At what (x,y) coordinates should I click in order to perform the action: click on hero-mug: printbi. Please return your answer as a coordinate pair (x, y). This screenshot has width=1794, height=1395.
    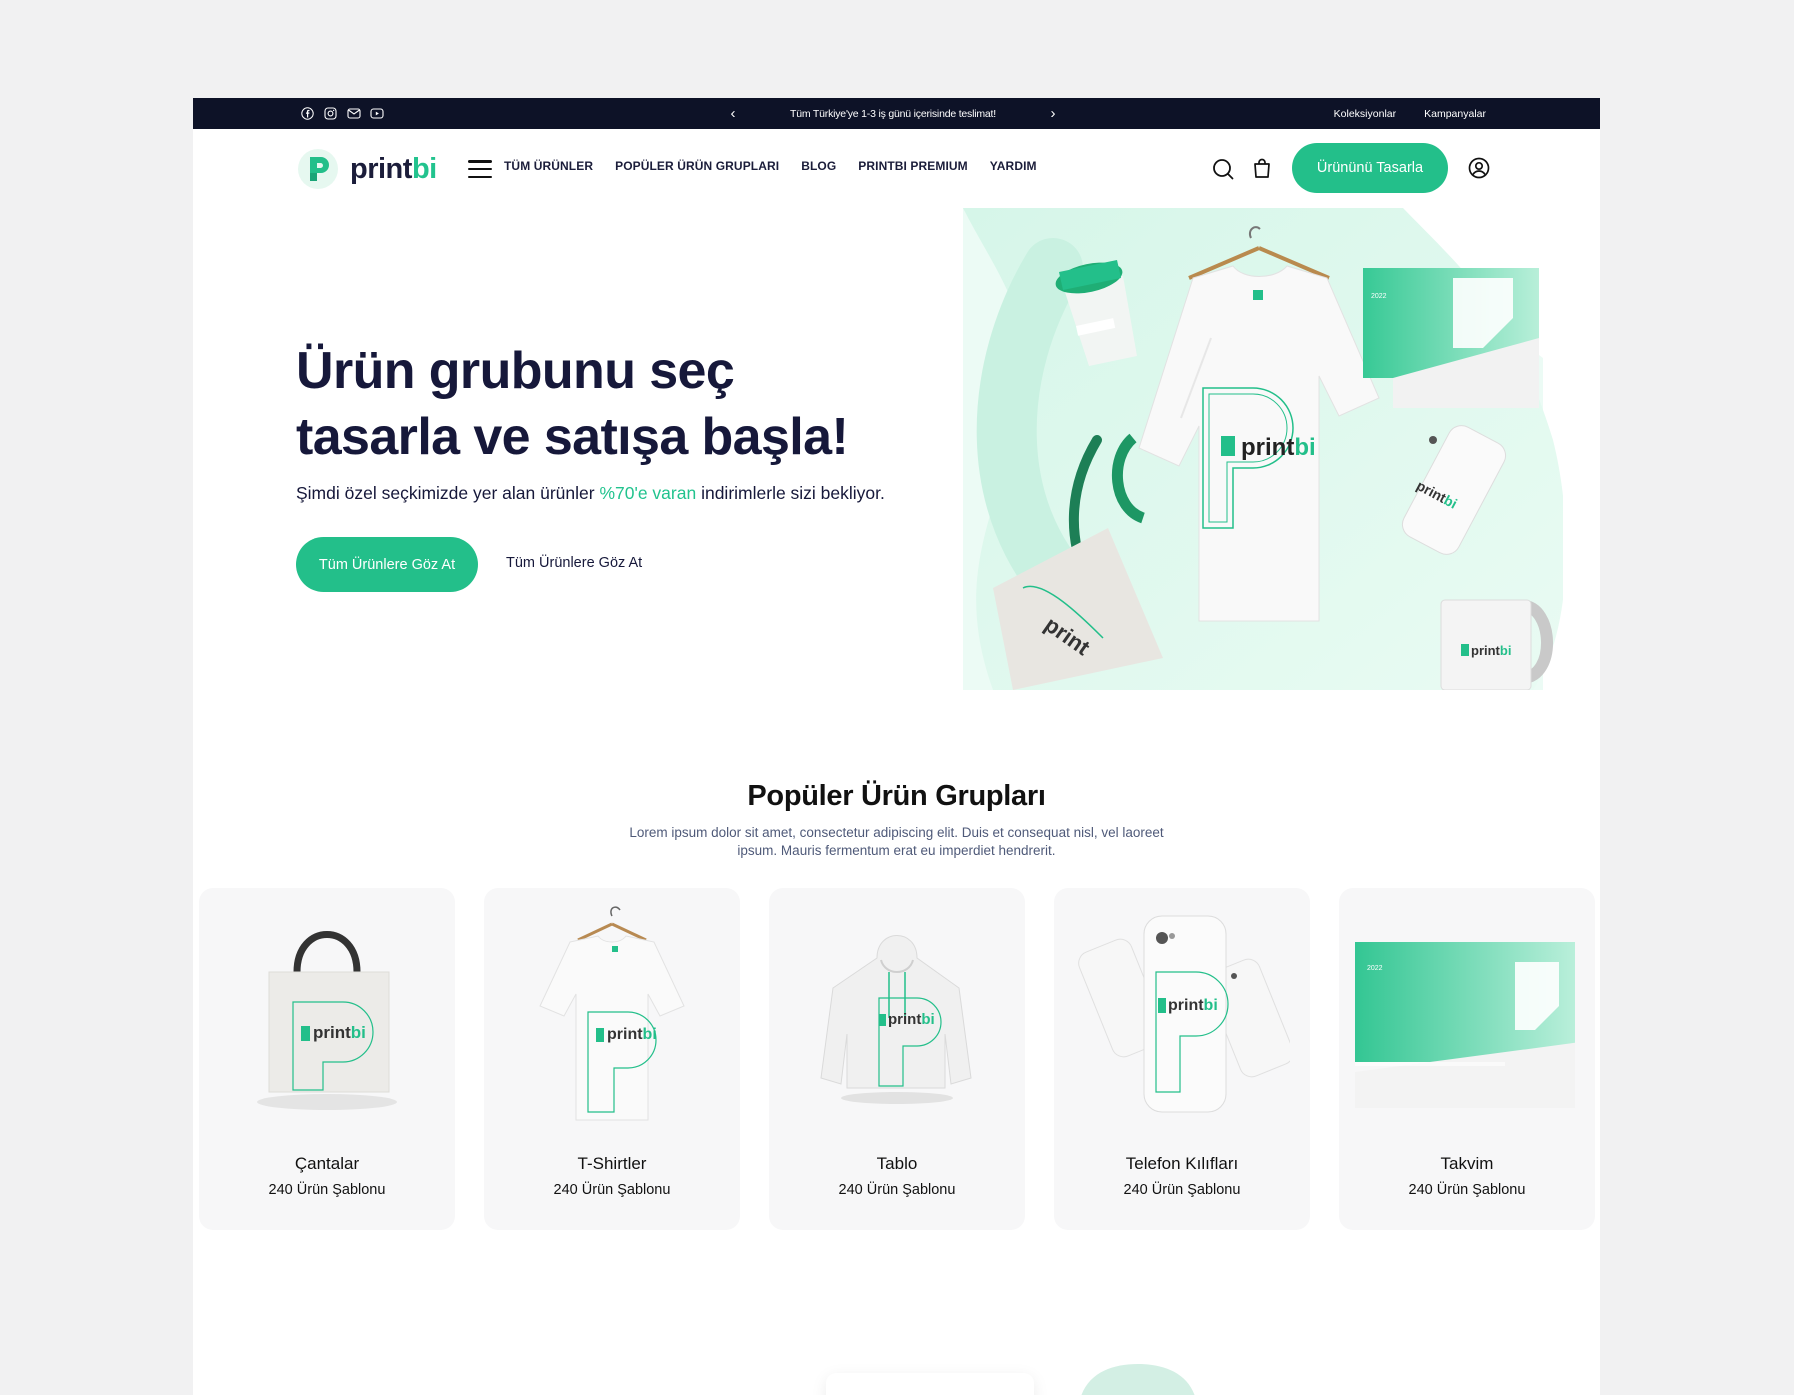
    Looking at the image, I should click on (1496, 645).